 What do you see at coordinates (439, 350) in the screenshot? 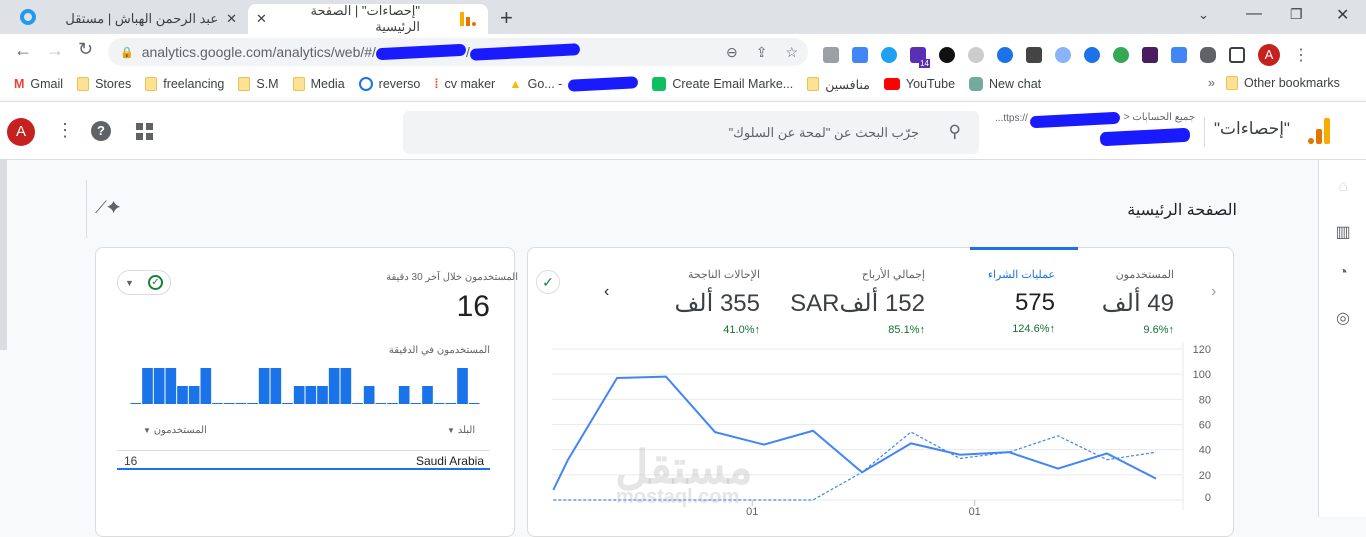
I see `per-minute-label: المستخدمون في الدقيقة` at bounding box center [439, 350].